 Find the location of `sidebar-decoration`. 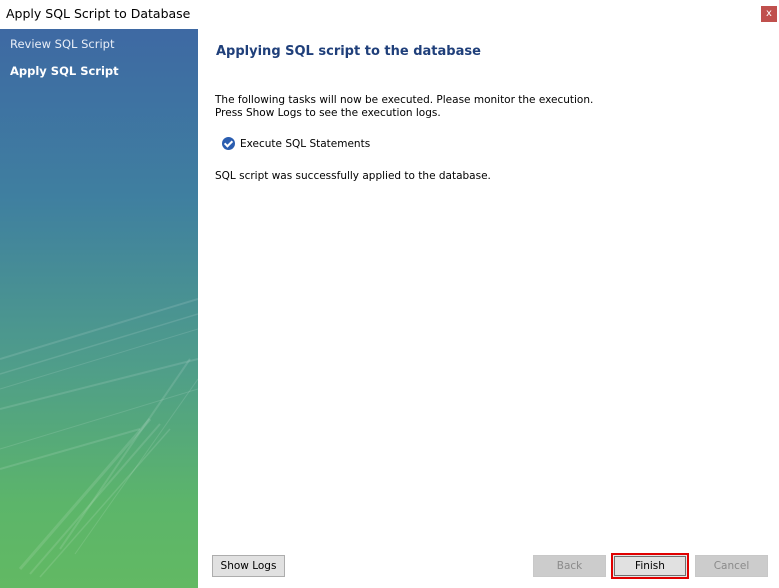

sidebar-decoration is located at coordinates (99, 438).